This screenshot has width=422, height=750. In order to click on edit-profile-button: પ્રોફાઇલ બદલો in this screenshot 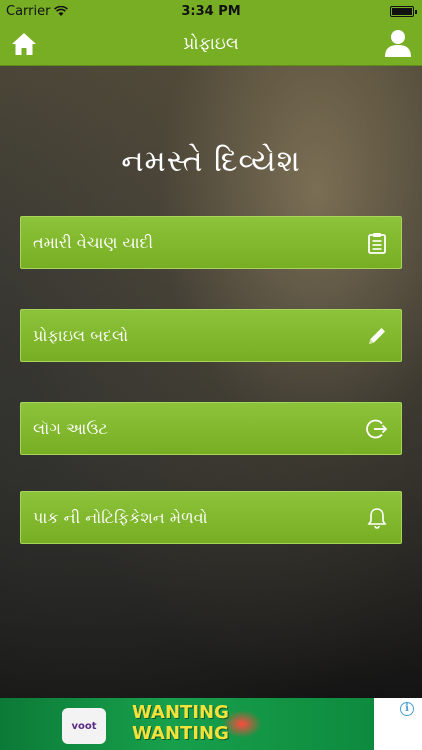, I will do `click(211, 335)`.